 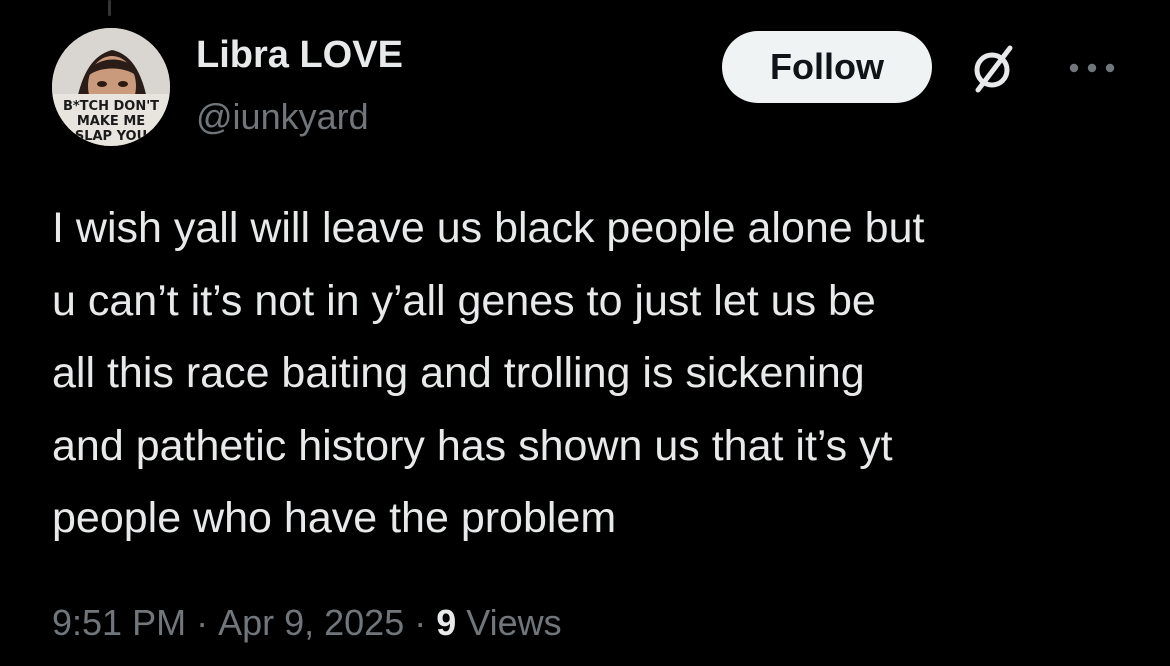 What do you see at coordinates (513, 622) in the screenshot?
I see `views-label: Views` at bounding box center [513, 622].